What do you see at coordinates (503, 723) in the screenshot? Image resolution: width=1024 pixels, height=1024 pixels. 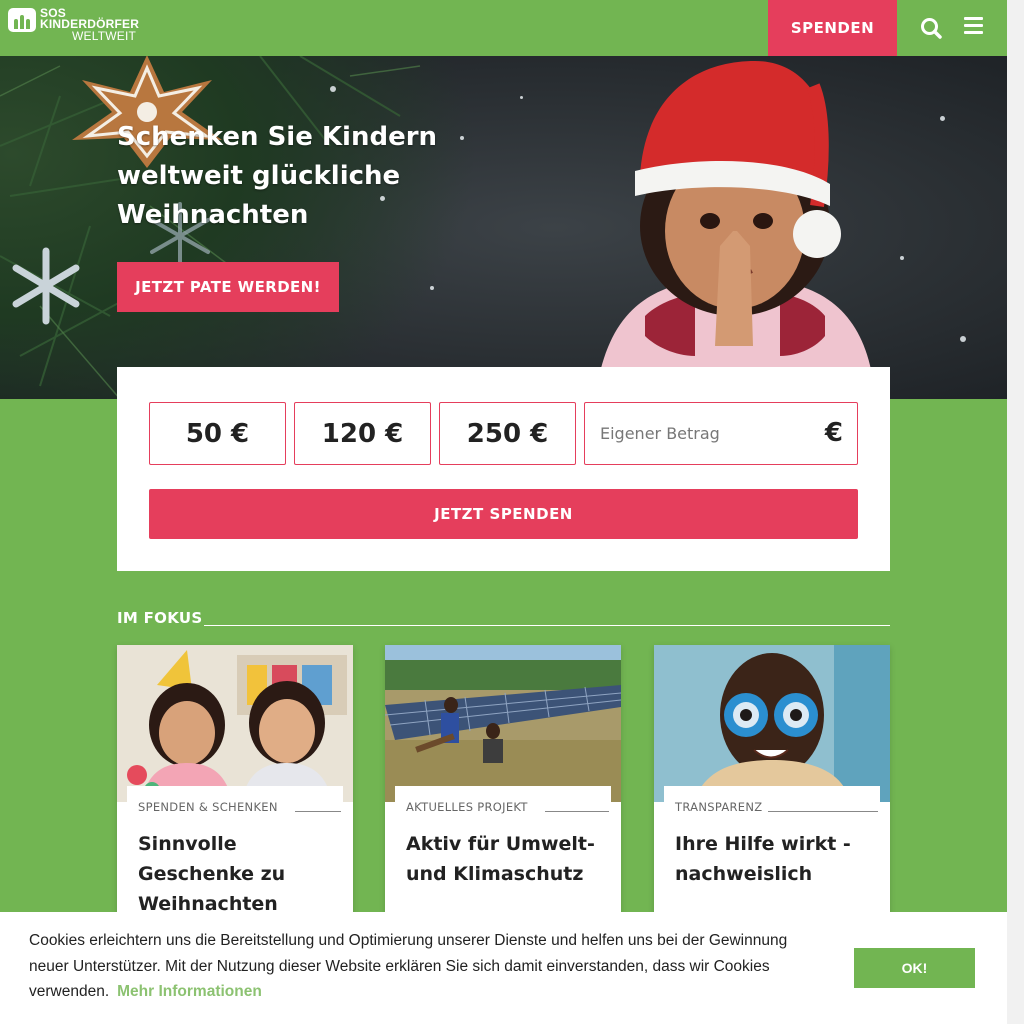 I see `card-image-solar-panels` at bounding box center [503, 723].